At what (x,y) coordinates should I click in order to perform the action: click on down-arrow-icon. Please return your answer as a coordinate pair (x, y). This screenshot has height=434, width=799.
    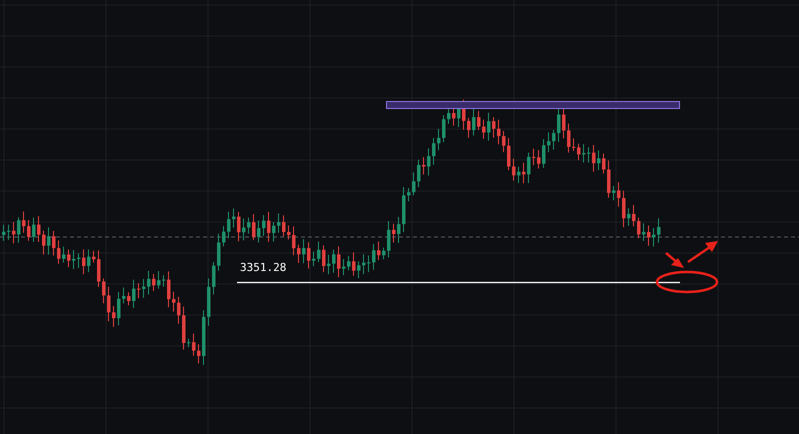
    Looking at the image, I should click on (674, 260).